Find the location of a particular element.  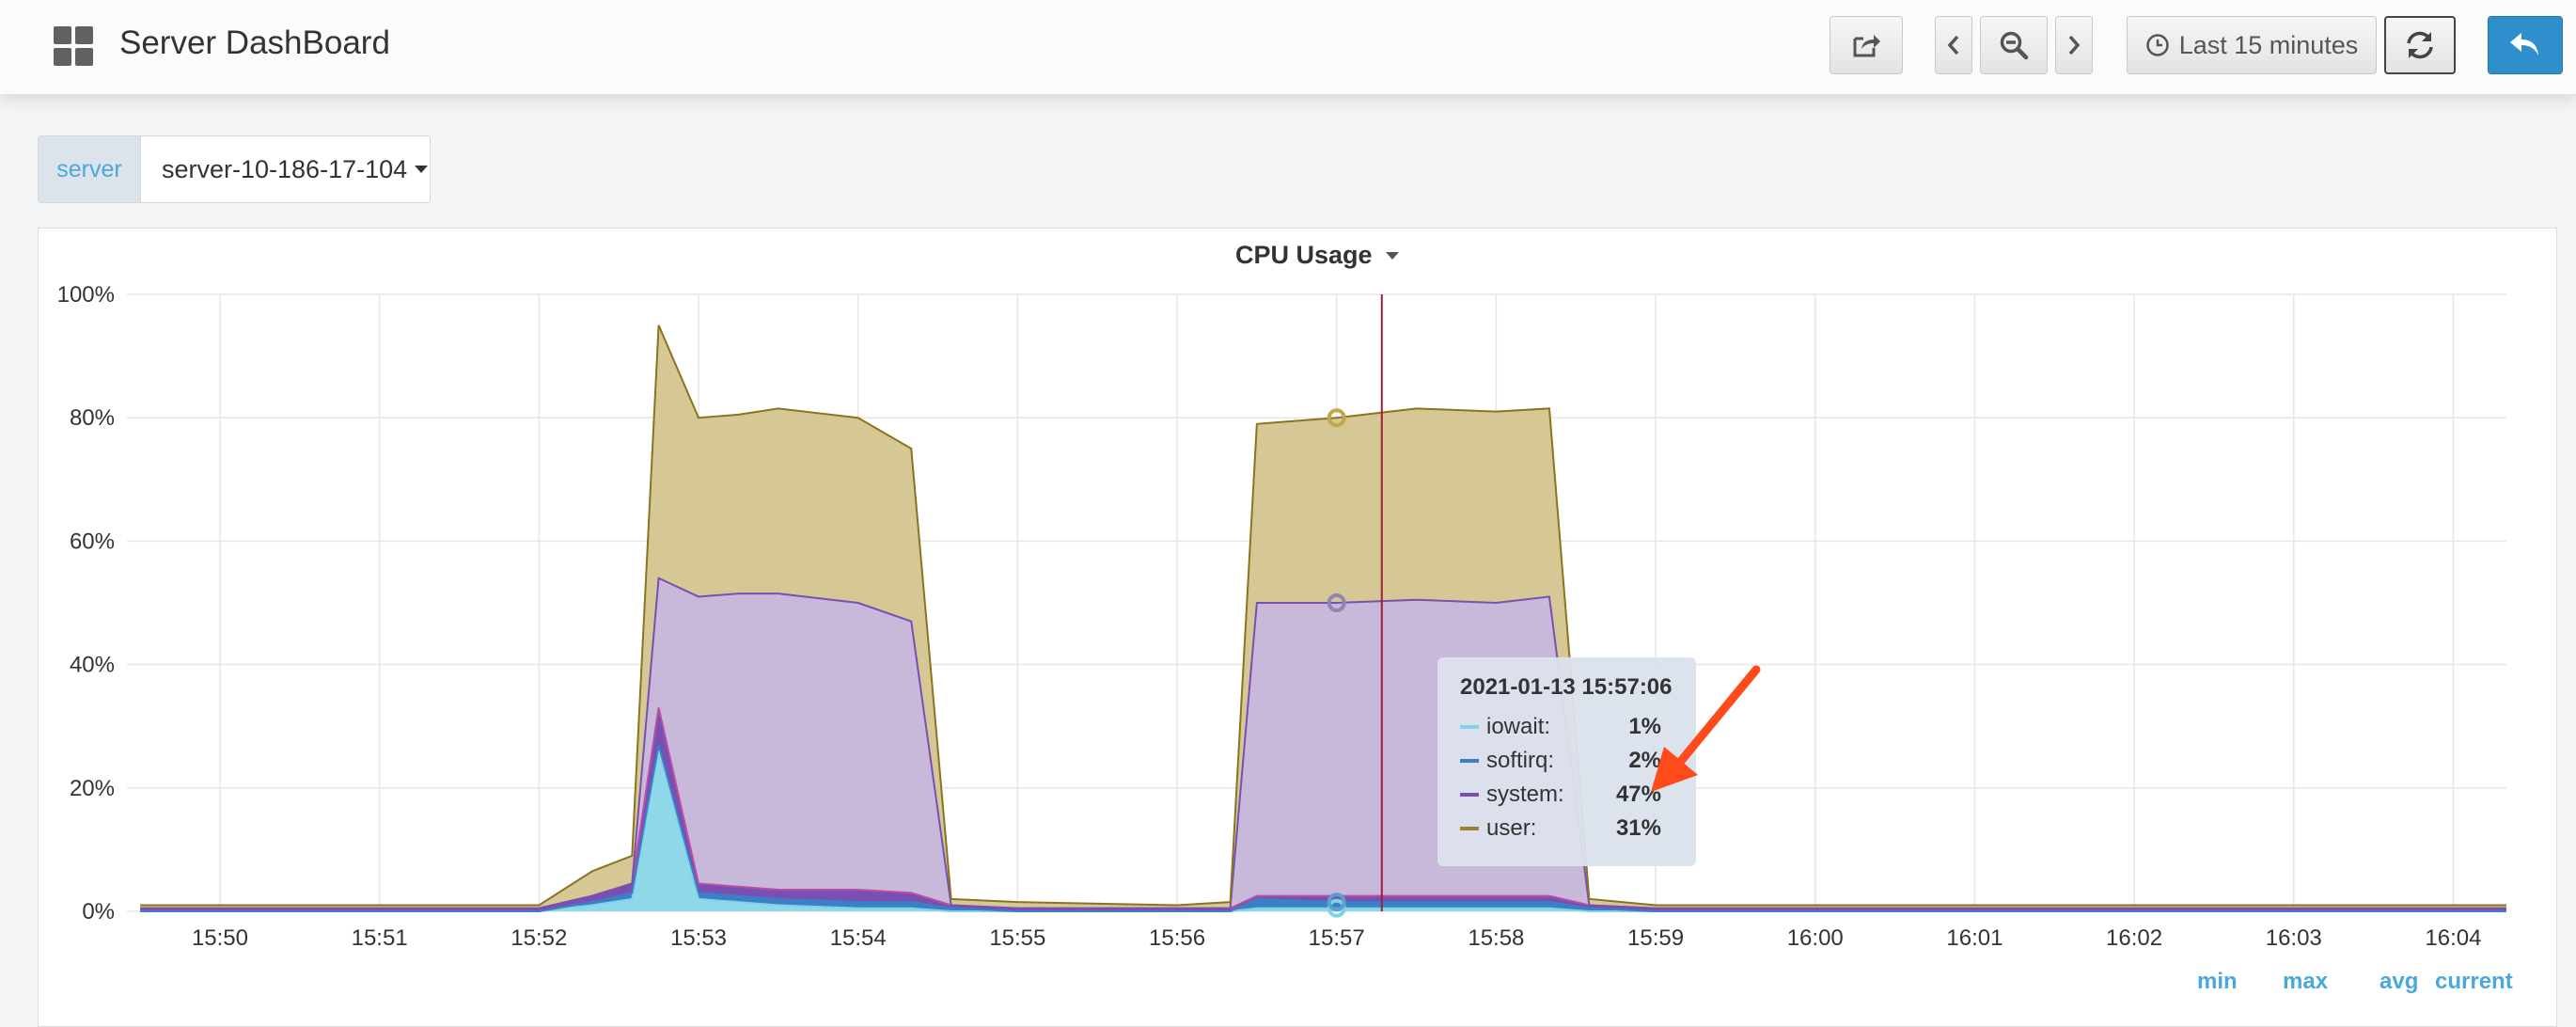

legend-header-current: current is located at coordinates (2474, 982).